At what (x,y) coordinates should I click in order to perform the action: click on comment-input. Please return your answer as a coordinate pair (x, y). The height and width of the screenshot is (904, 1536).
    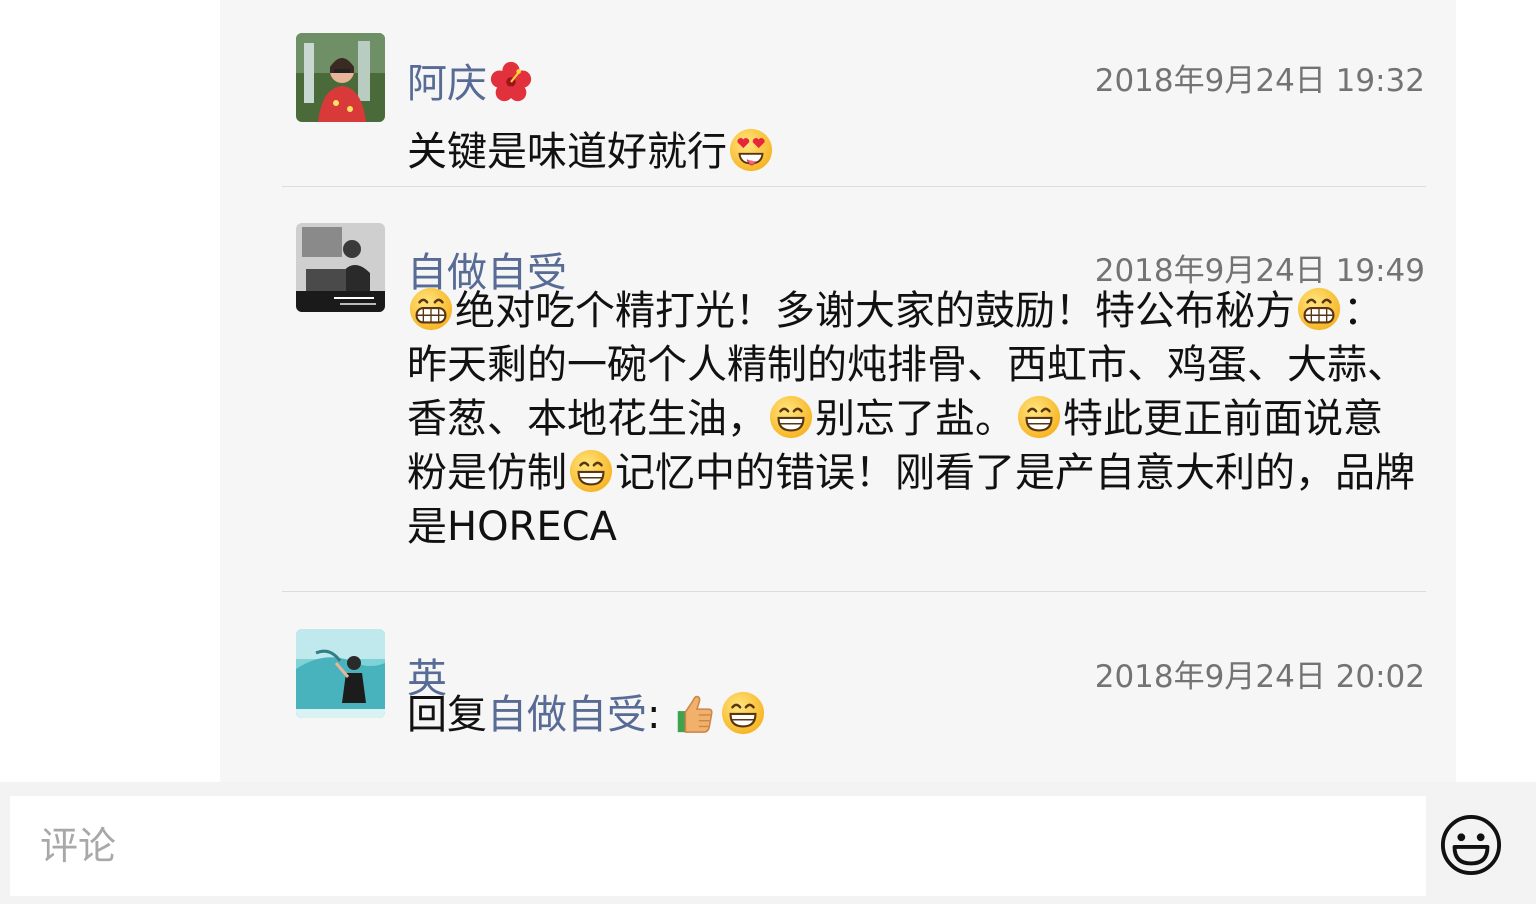
    Looking at the image, I should click on (718, 846).